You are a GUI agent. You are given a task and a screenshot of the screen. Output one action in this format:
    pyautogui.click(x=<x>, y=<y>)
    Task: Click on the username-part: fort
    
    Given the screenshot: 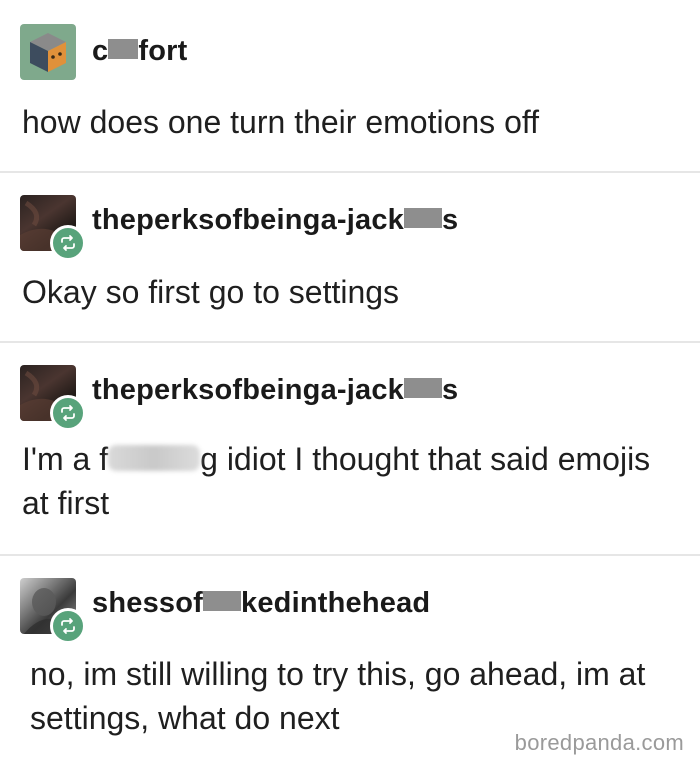 What is the action you would take?
    pyautogui.click(x=163, y=51)
    